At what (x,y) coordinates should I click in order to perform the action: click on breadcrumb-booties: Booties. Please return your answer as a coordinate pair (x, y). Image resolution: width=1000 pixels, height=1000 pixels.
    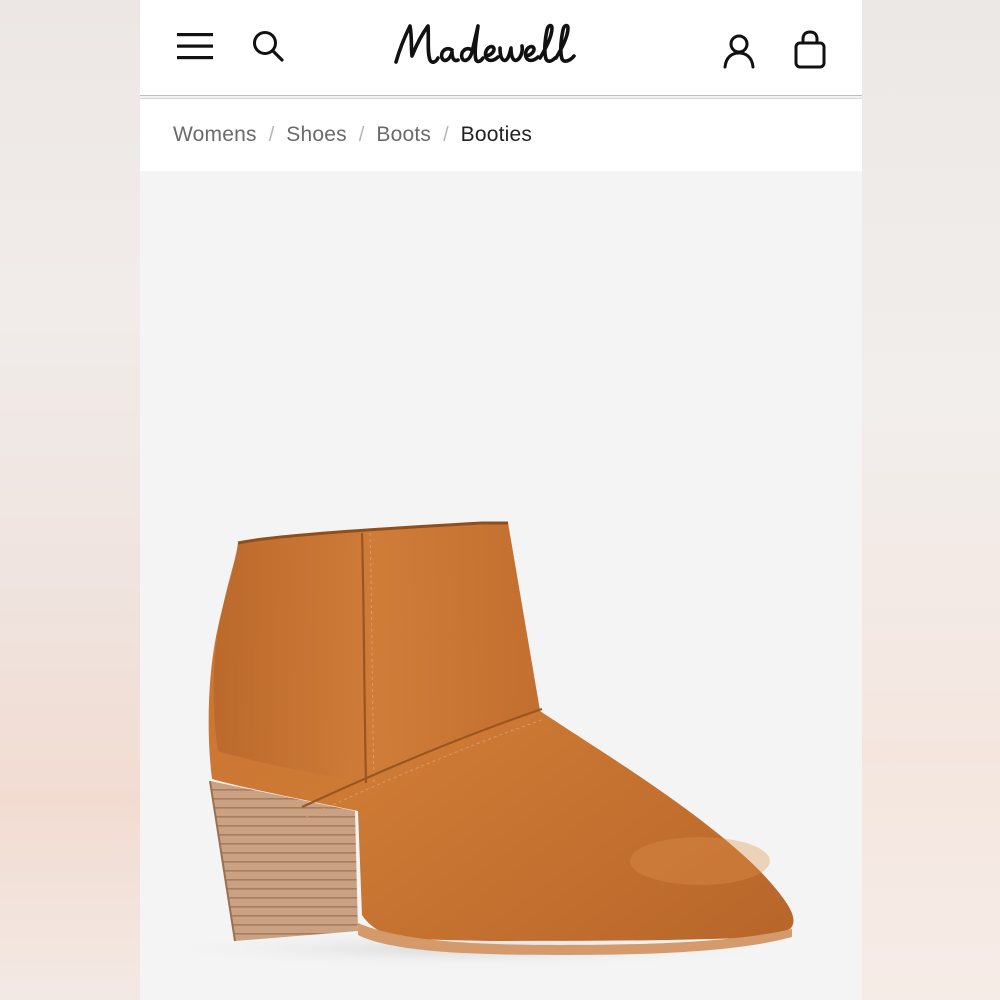
    Looking at the image, I should click on (496, 134).